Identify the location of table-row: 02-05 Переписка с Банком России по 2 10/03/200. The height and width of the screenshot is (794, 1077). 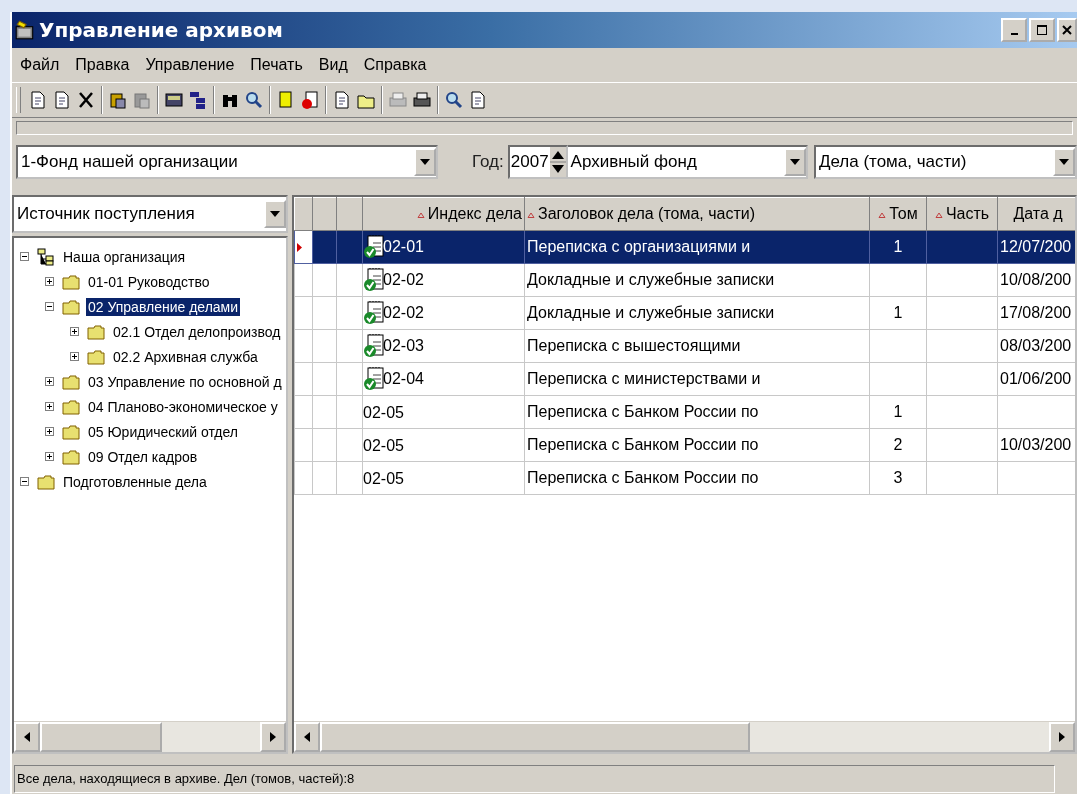
(684, 445).